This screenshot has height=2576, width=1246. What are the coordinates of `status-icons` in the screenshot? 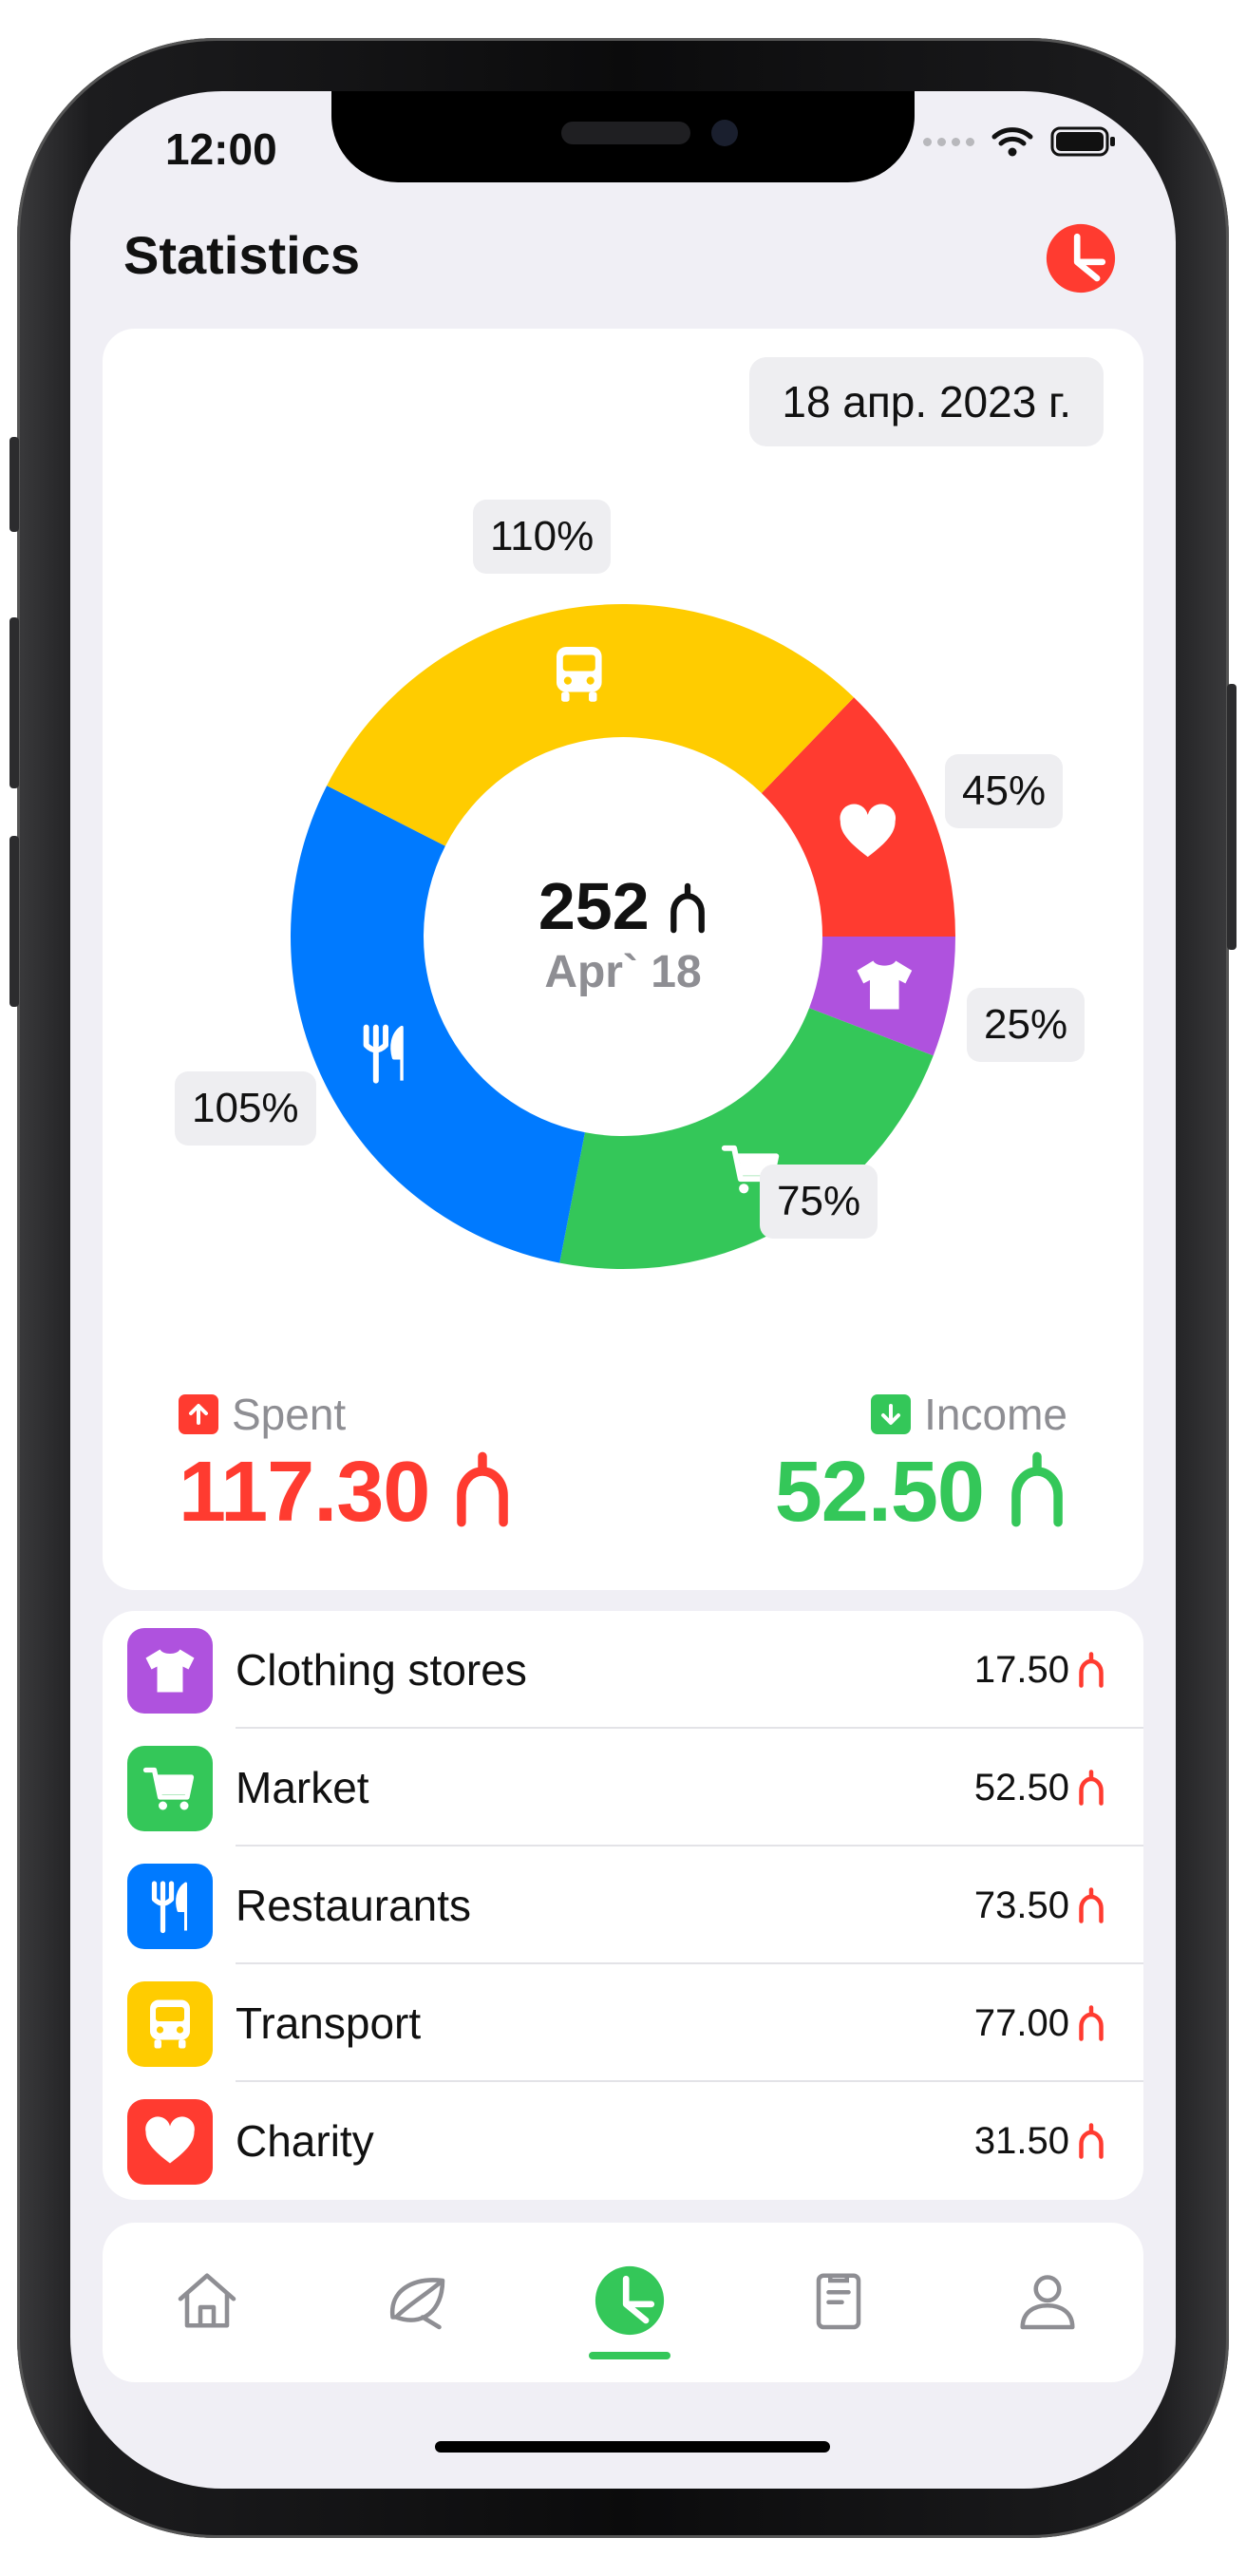 It's located at (1020, 141).